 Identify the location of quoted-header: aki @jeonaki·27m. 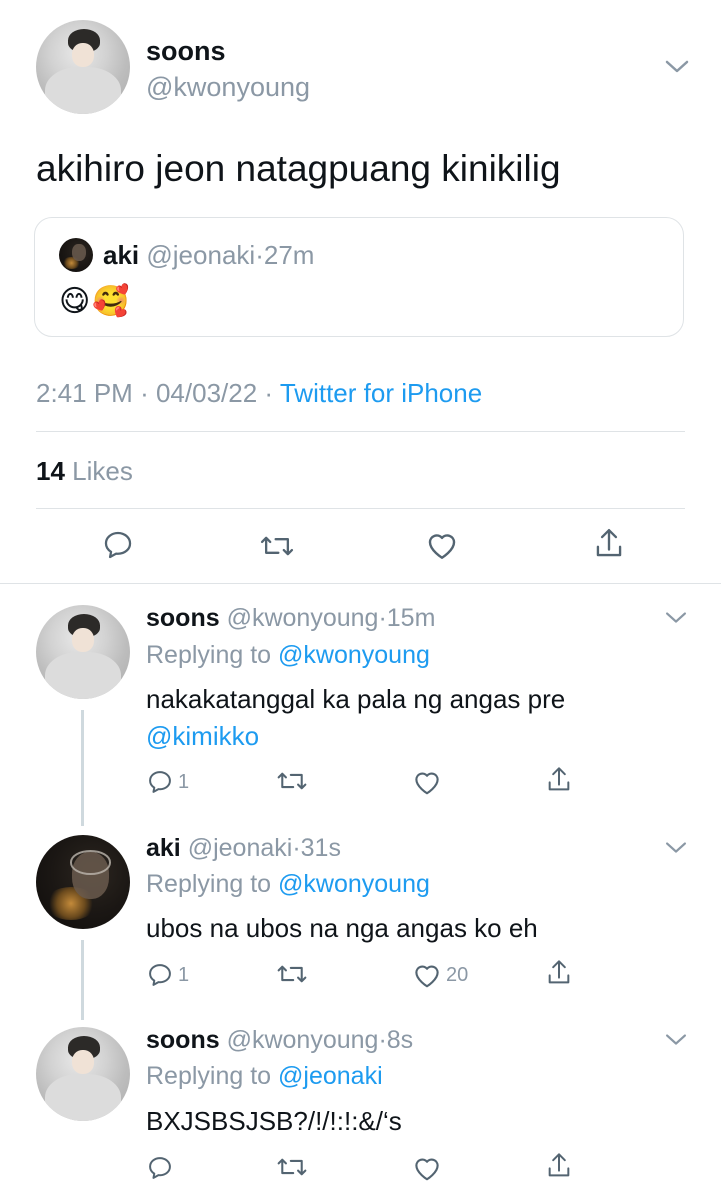
(208, 255).